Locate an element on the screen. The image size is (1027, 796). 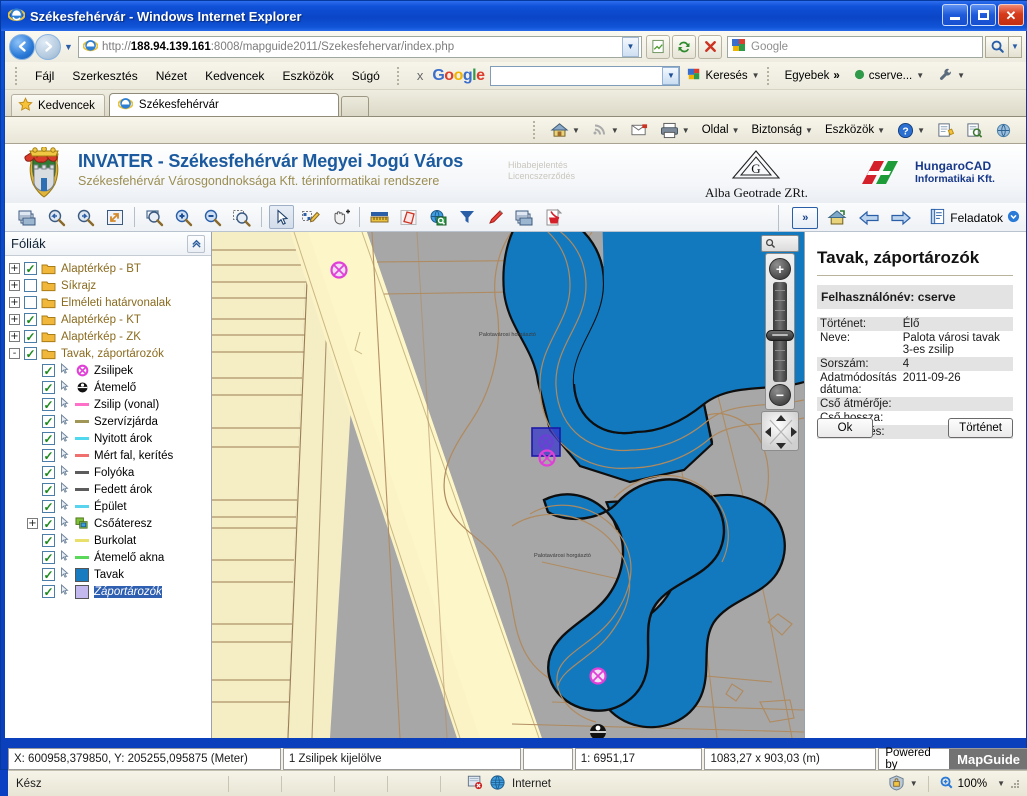
google-search-input: ▼ is located at coordinates (585, 75).